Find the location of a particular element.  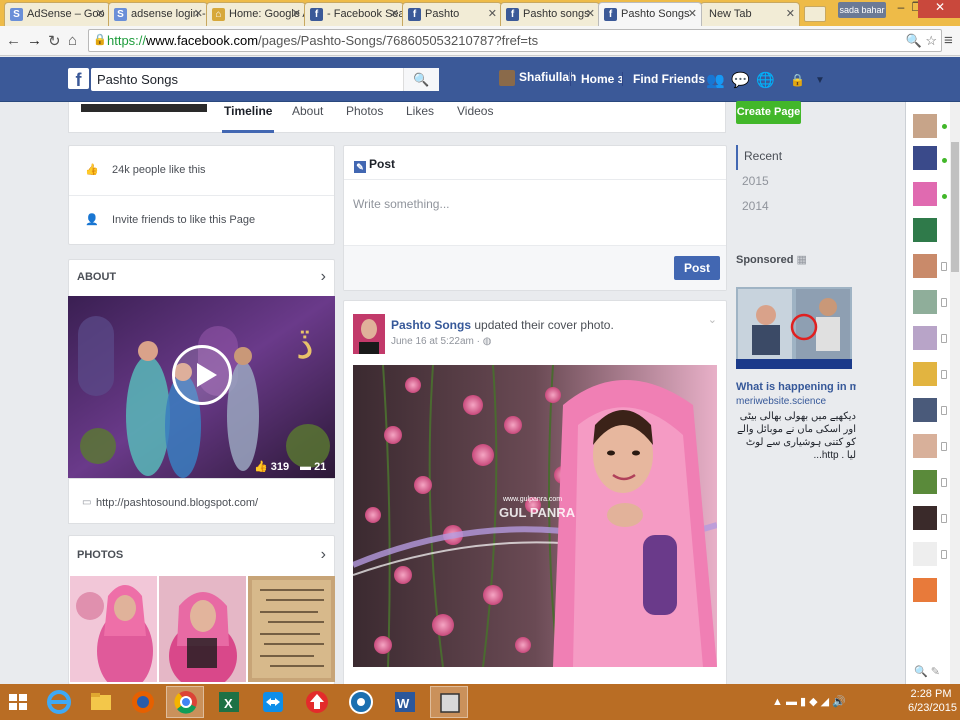

system-tray: ▲ ▬ ▮ ◆ ◢ 🔊 is located at coordinates (809, 701).